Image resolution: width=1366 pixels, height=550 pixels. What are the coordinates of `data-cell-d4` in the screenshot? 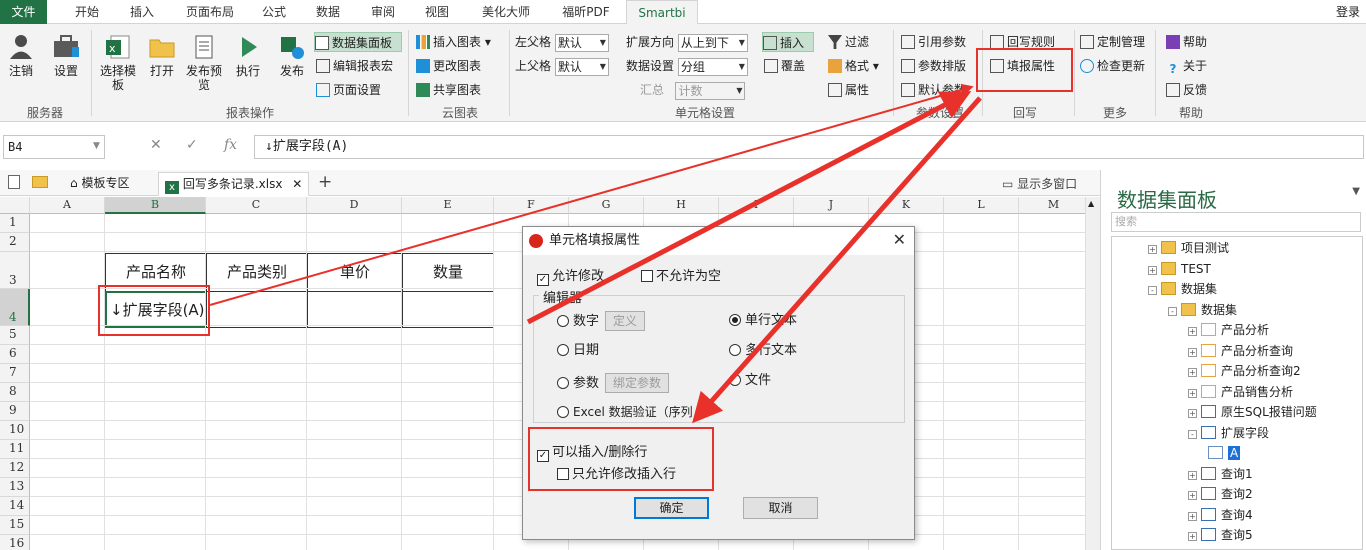 It's located at (355, 309).